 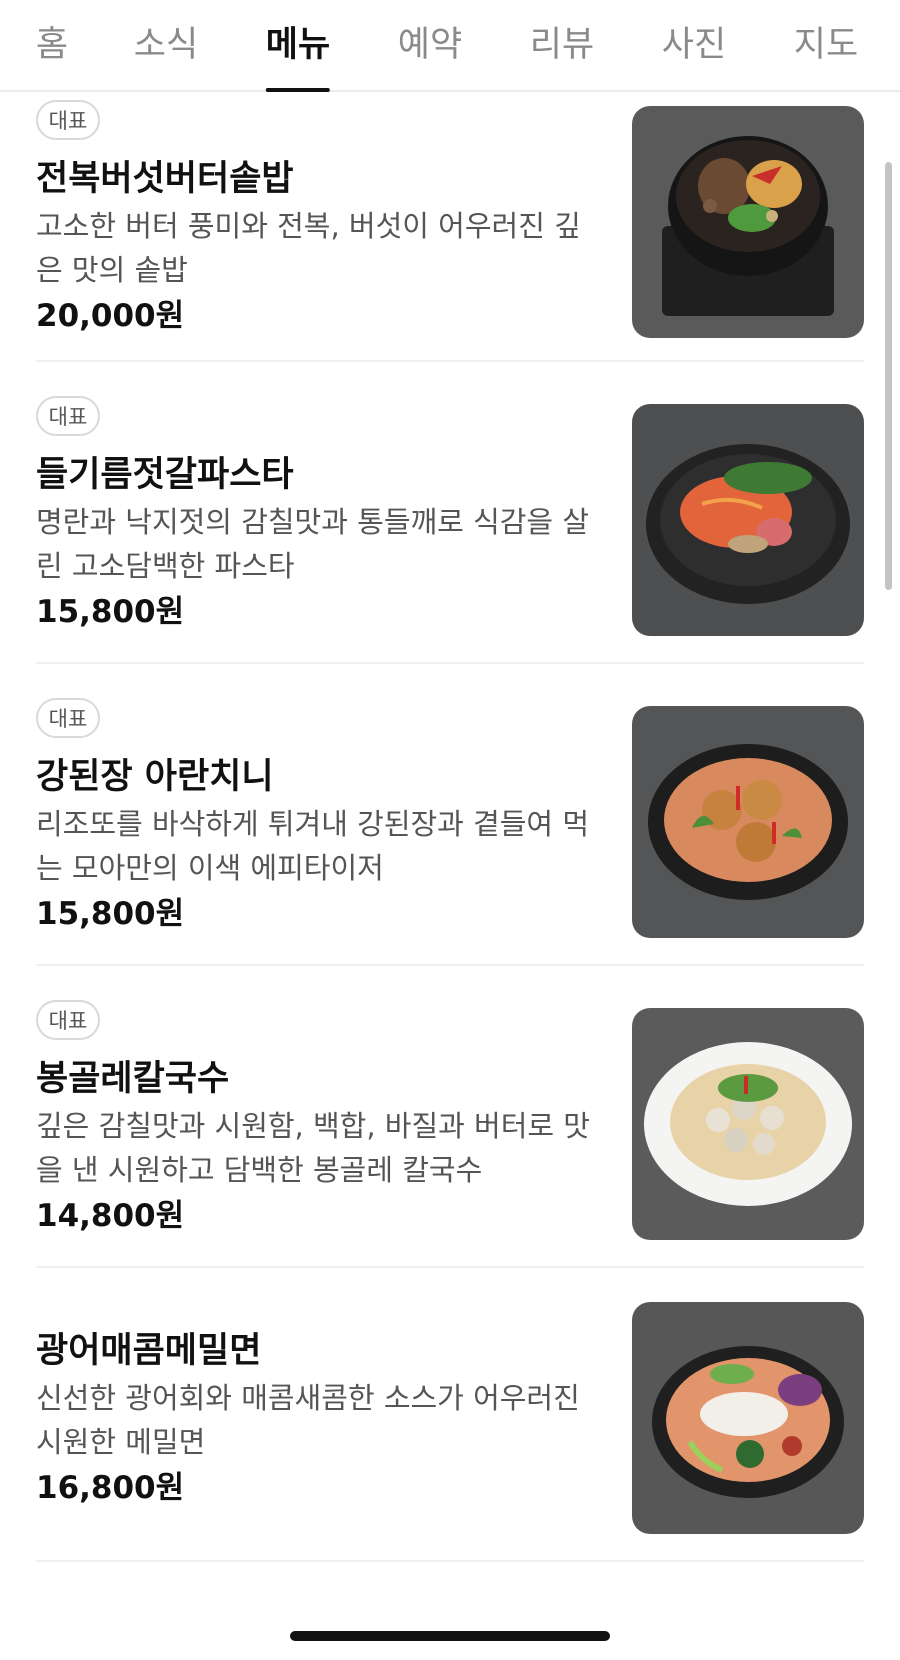 I want to click on perilla-oil-jeotgal-pasta-photo, so click(x=748, y=520).